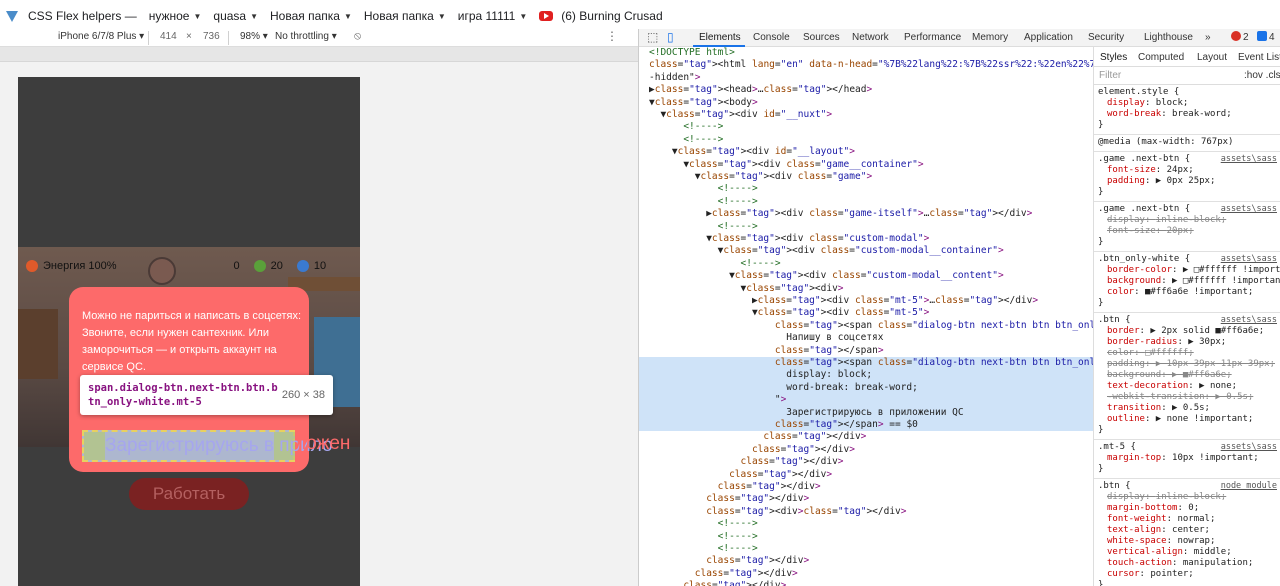 This screenshot has height=586, width=1280. What do you see at coordinates (1168, 37) in the screenshot?
I see `tab-lighthouse: Lighthouse` at bounding box center [1168, 37].